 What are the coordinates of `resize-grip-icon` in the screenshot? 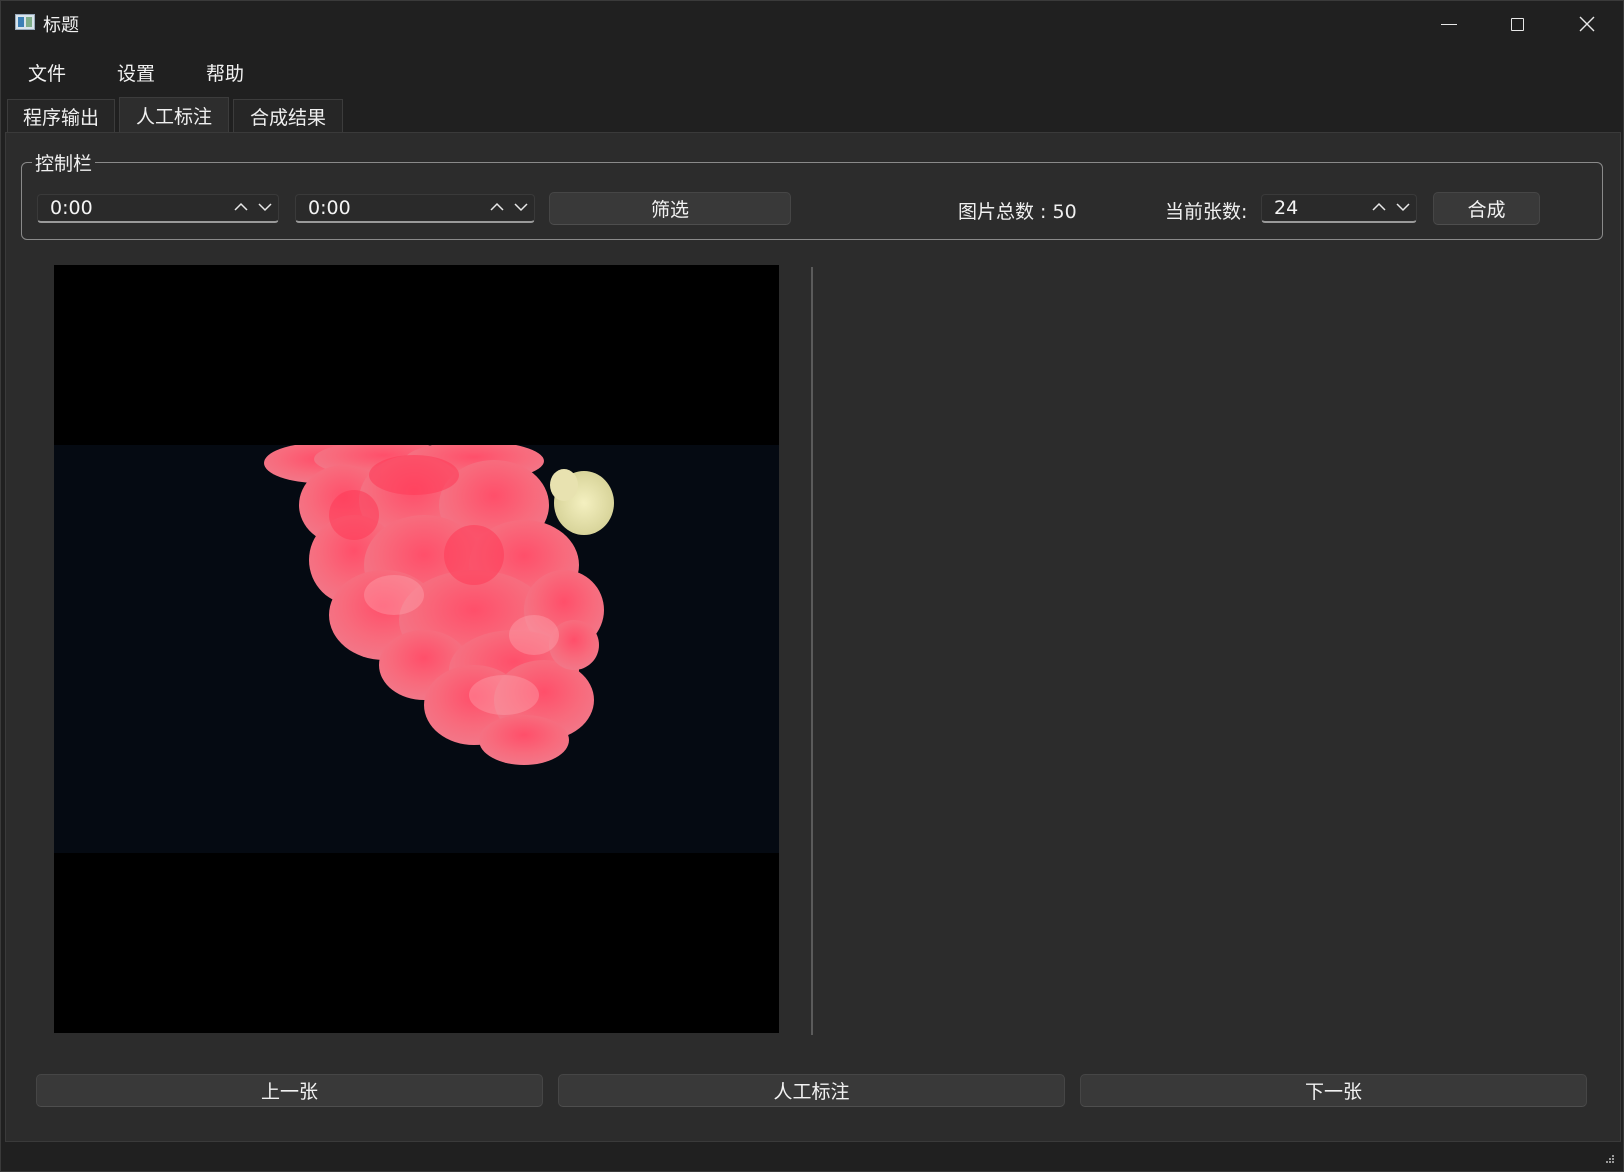 It's located at (1609, 1160).